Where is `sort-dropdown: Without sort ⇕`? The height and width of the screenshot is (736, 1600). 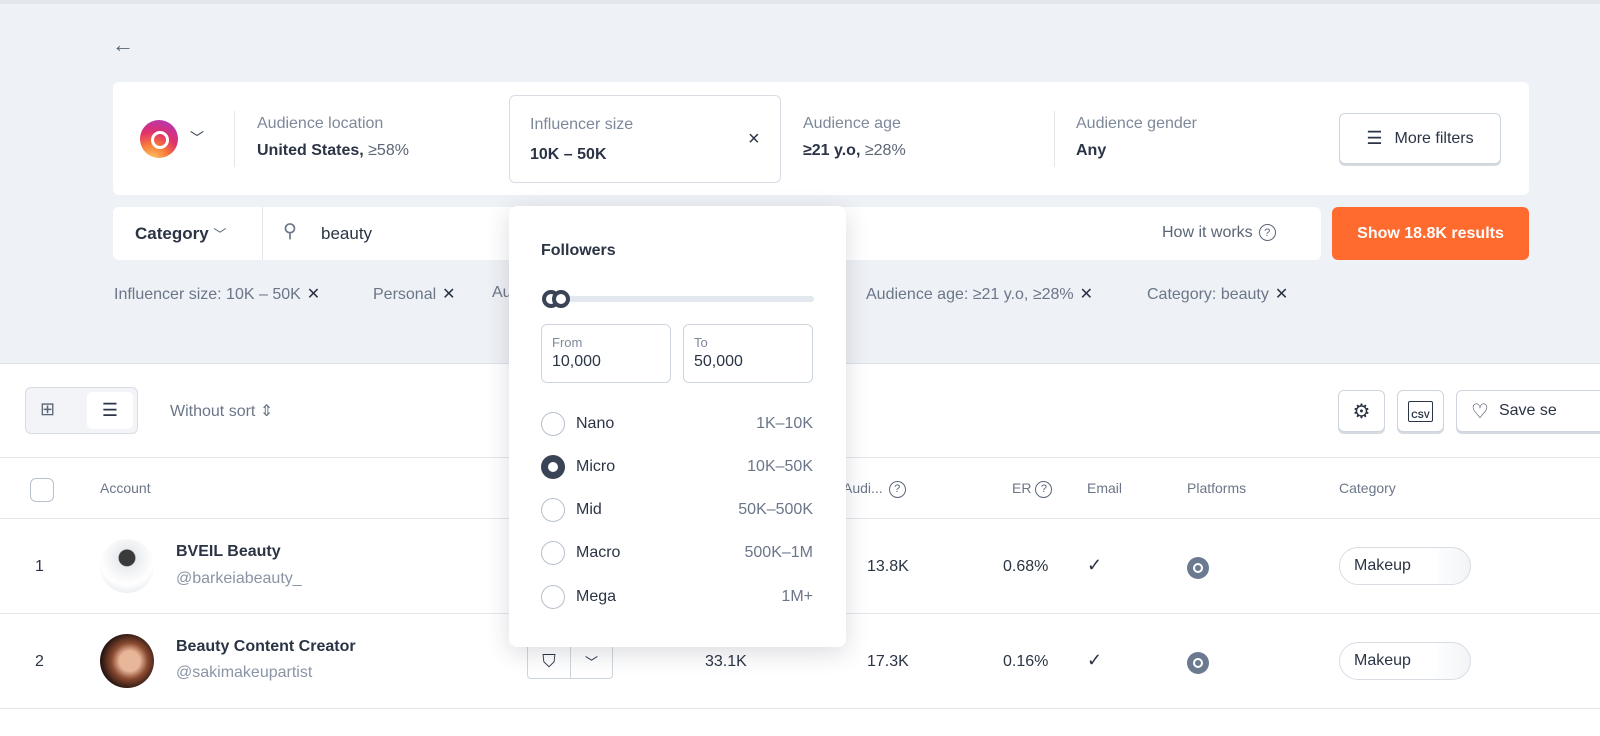 sort-dropdown: Without sort ⇕ is located at coordinates (221, 411).